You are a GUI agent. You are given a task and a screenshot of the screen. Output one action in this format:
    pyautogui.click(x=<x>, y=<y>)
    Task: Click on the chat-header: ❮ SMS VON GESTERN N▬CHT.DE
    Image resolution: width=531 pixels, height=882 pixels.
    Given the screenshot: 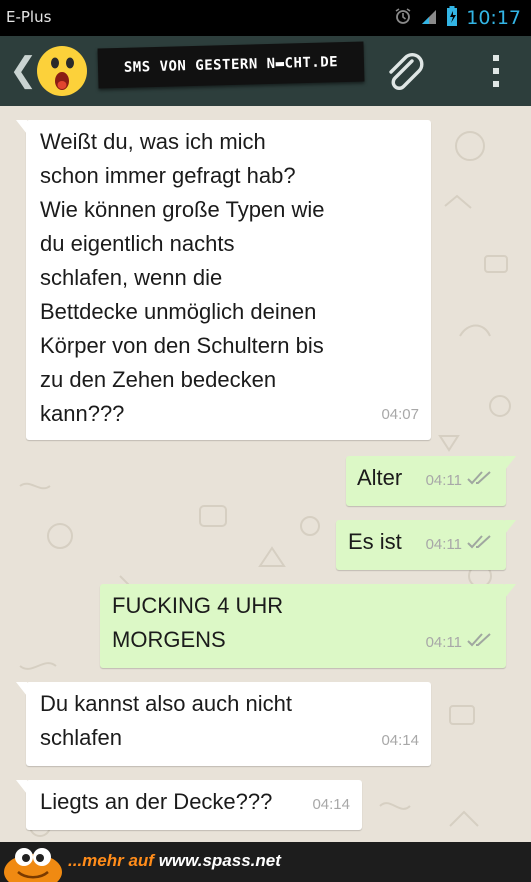 What is the action you would take?
    pyautogui.click(x=265, y=71)
    